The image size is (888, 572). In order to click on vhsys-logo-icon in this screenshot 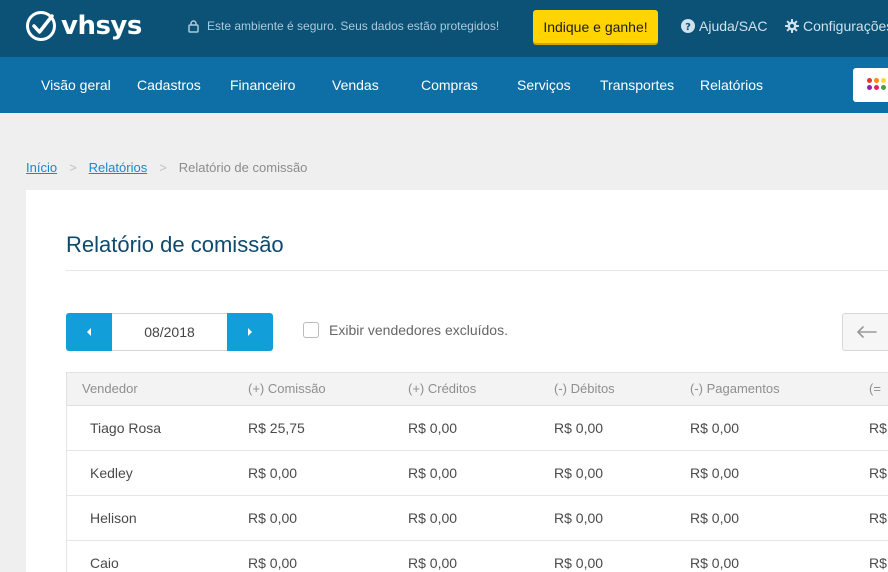, I will do `click(41, 26)`.